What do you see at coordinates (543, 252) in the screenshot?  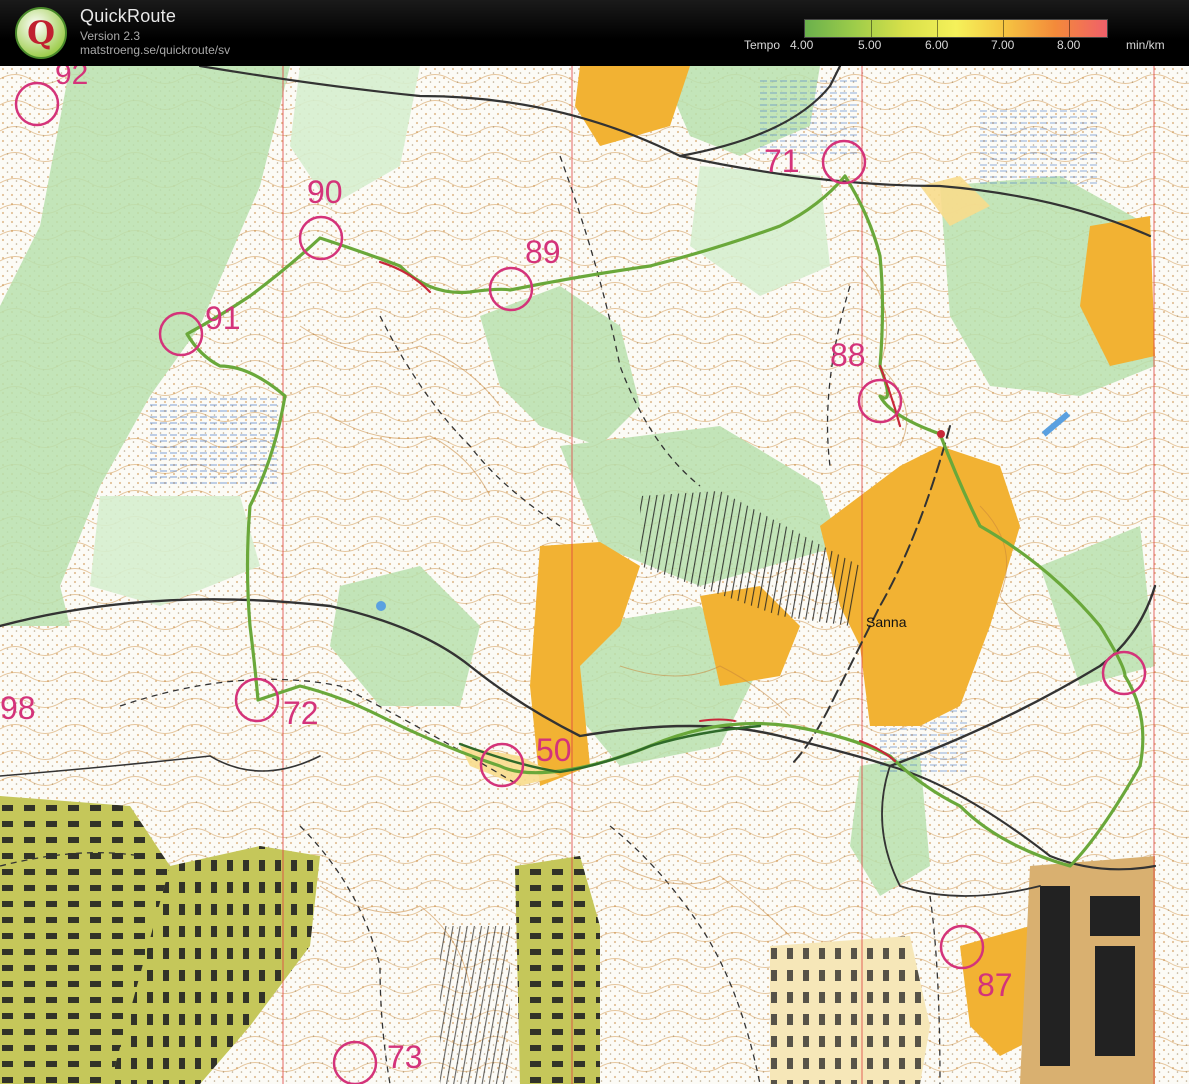 I see `control-label: 89` at bounding box center [543, 252].